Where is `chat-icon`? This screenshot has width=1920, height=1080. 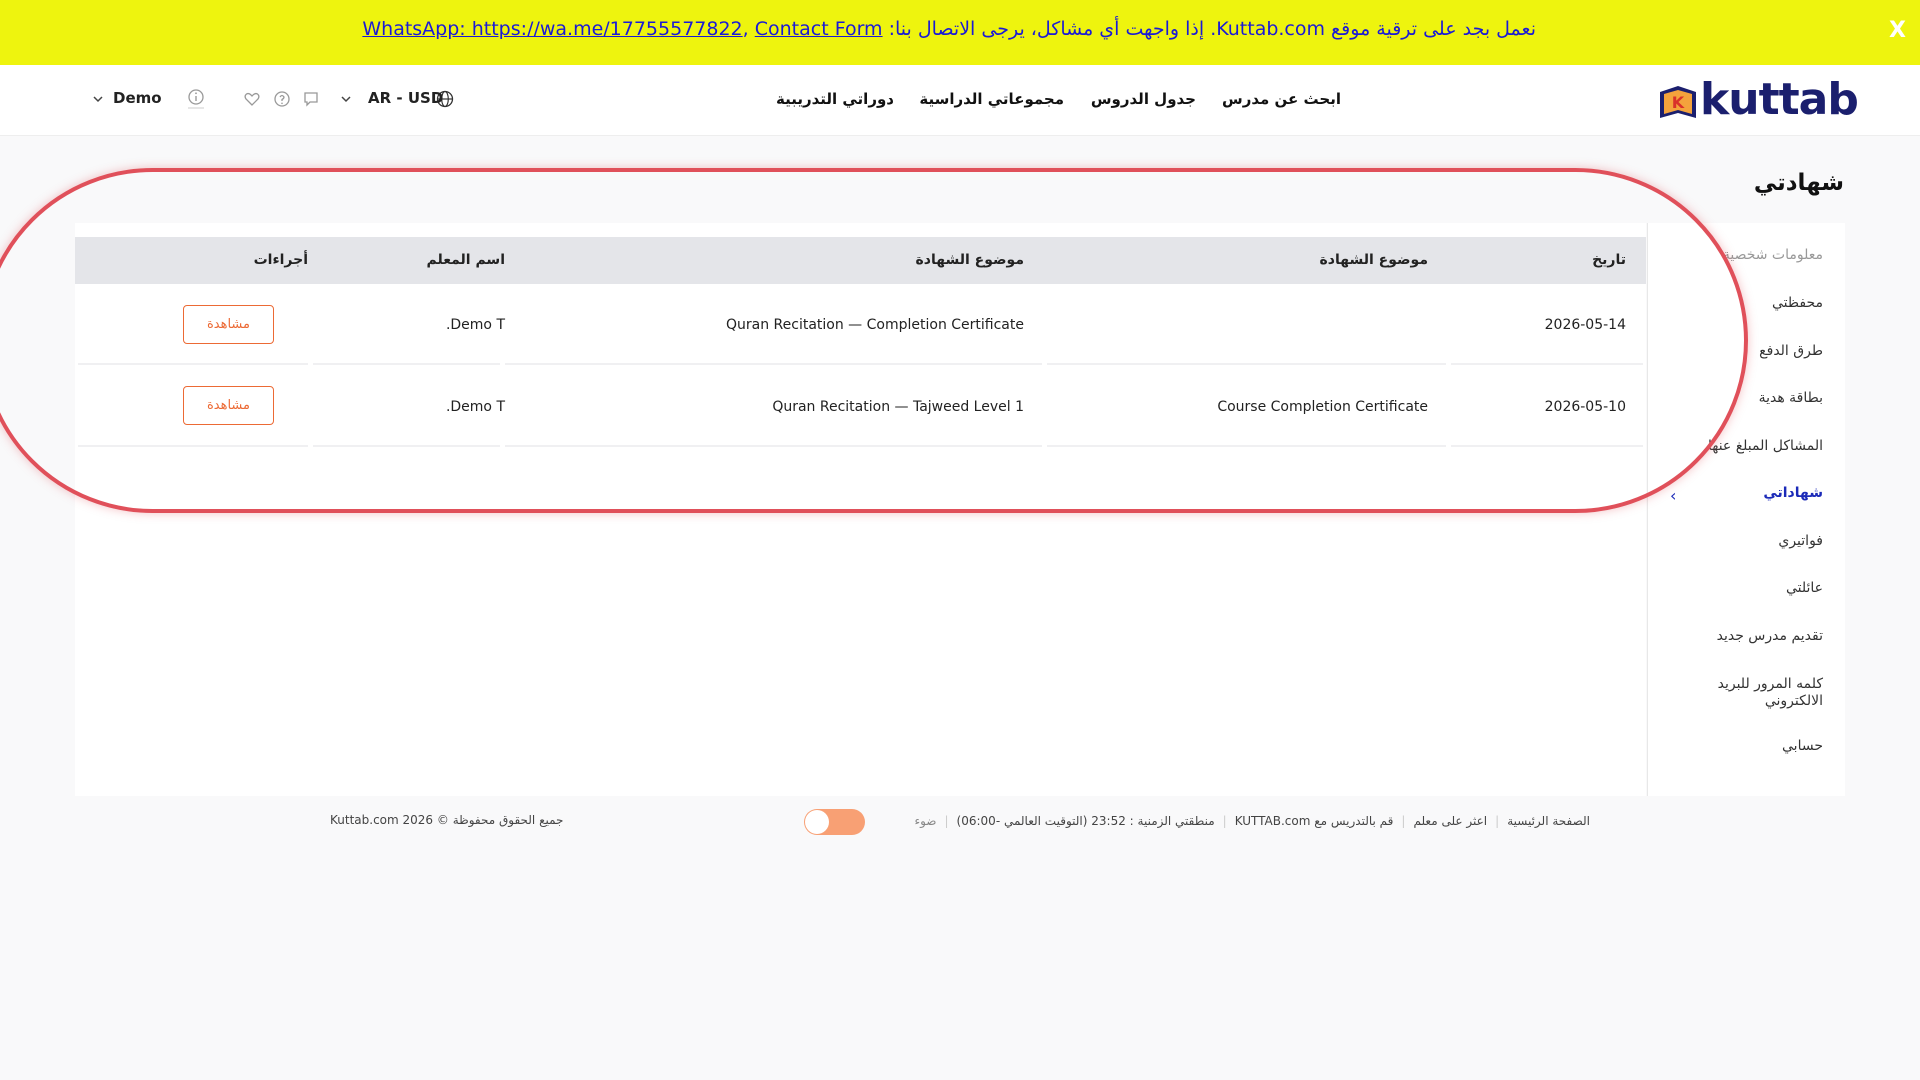 chat-icon is located at coordinates (311, 99).